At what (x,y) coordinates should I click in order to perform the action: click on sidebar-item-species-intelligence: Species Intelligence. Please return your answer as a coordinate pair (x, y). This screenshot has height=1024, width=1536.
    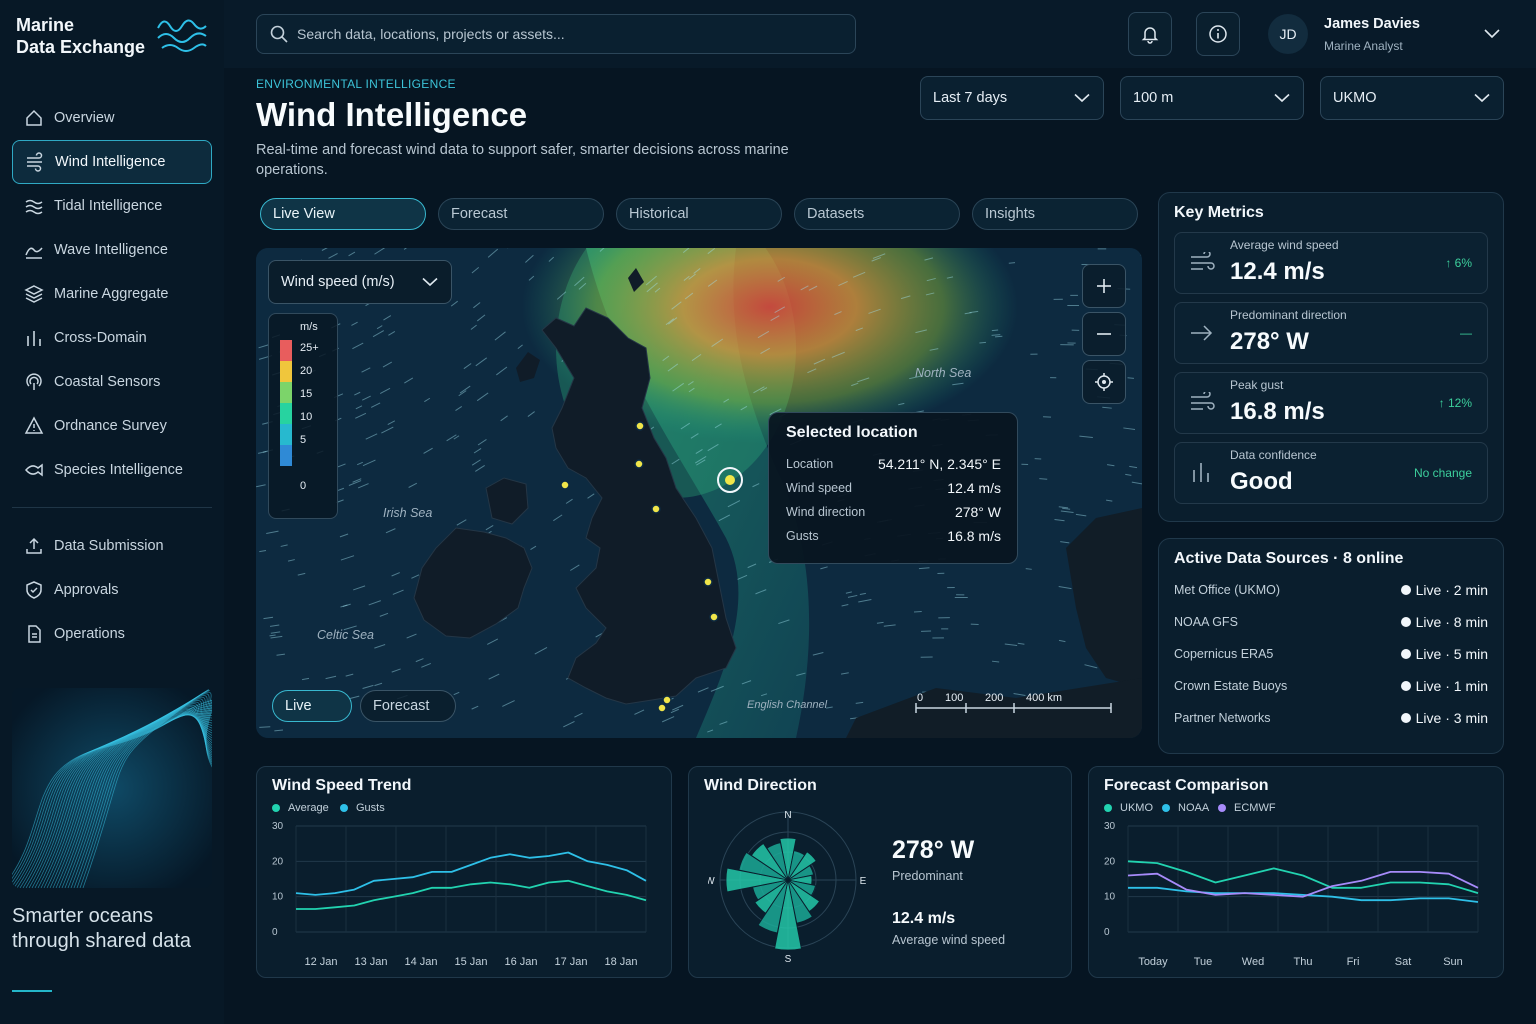
    Looking at the image, I should click on (112, 470).